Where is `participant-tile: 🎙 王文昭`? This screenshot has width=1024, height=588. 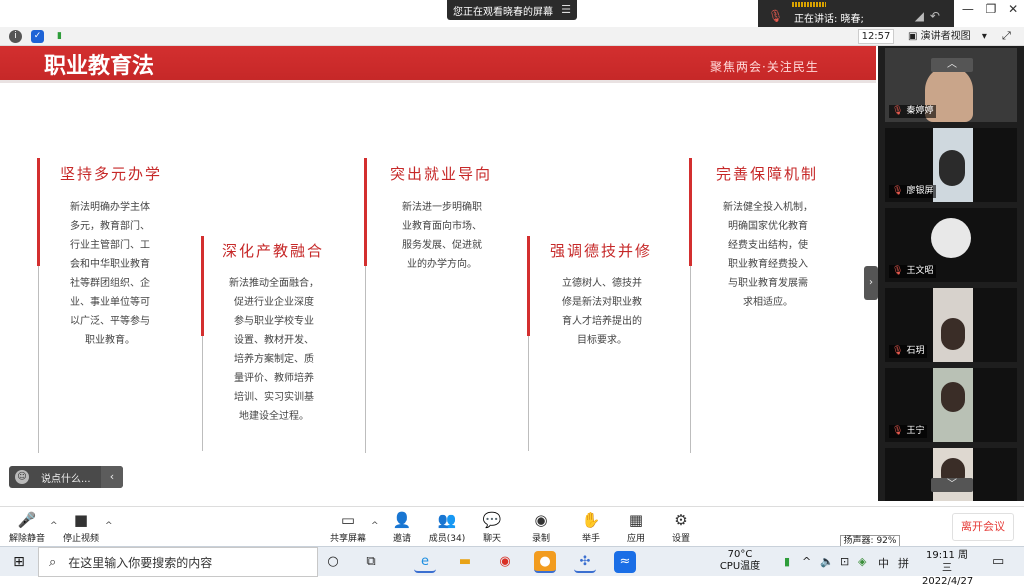 participant-tile: 🎙 王文昭 is located at coordinates (951, 245).